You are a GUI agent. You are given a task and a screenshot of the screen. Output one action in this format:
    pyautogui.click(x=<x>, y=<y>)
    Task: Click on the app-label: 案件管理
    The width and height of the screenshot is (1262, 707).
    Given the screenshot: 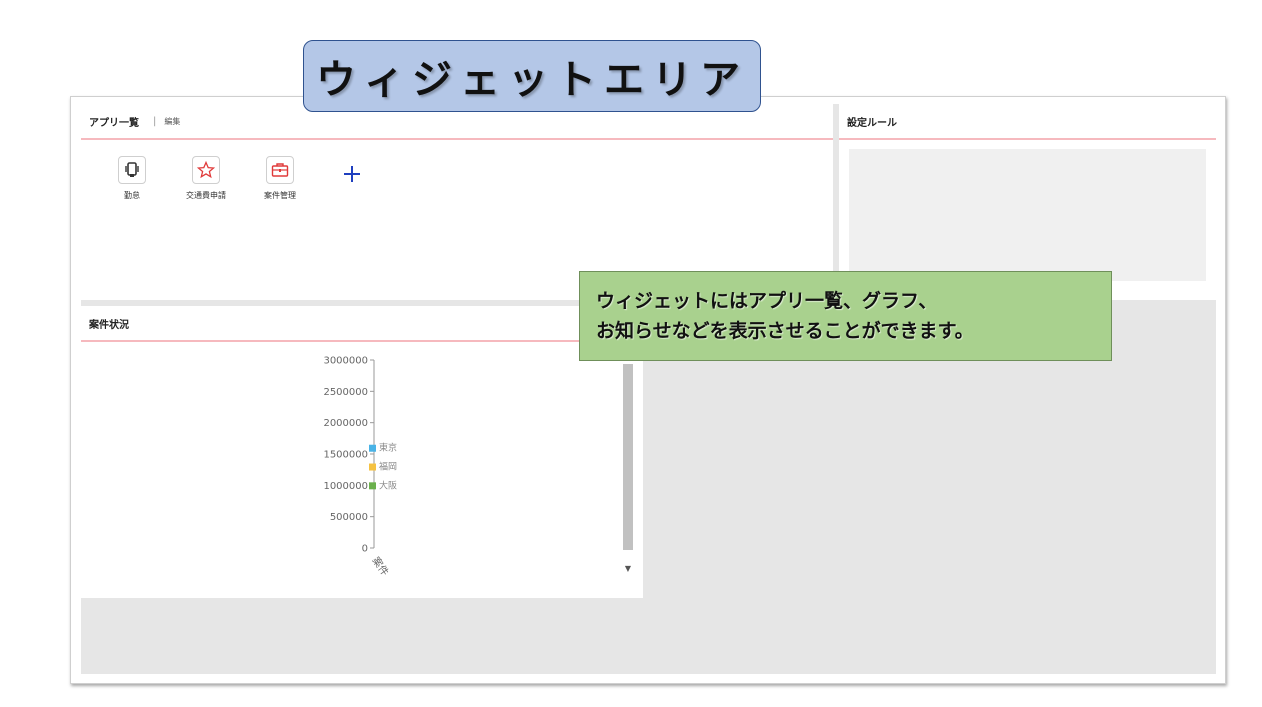 What is the action you would take?
    pyautogui.click(x=280, y=195)
    